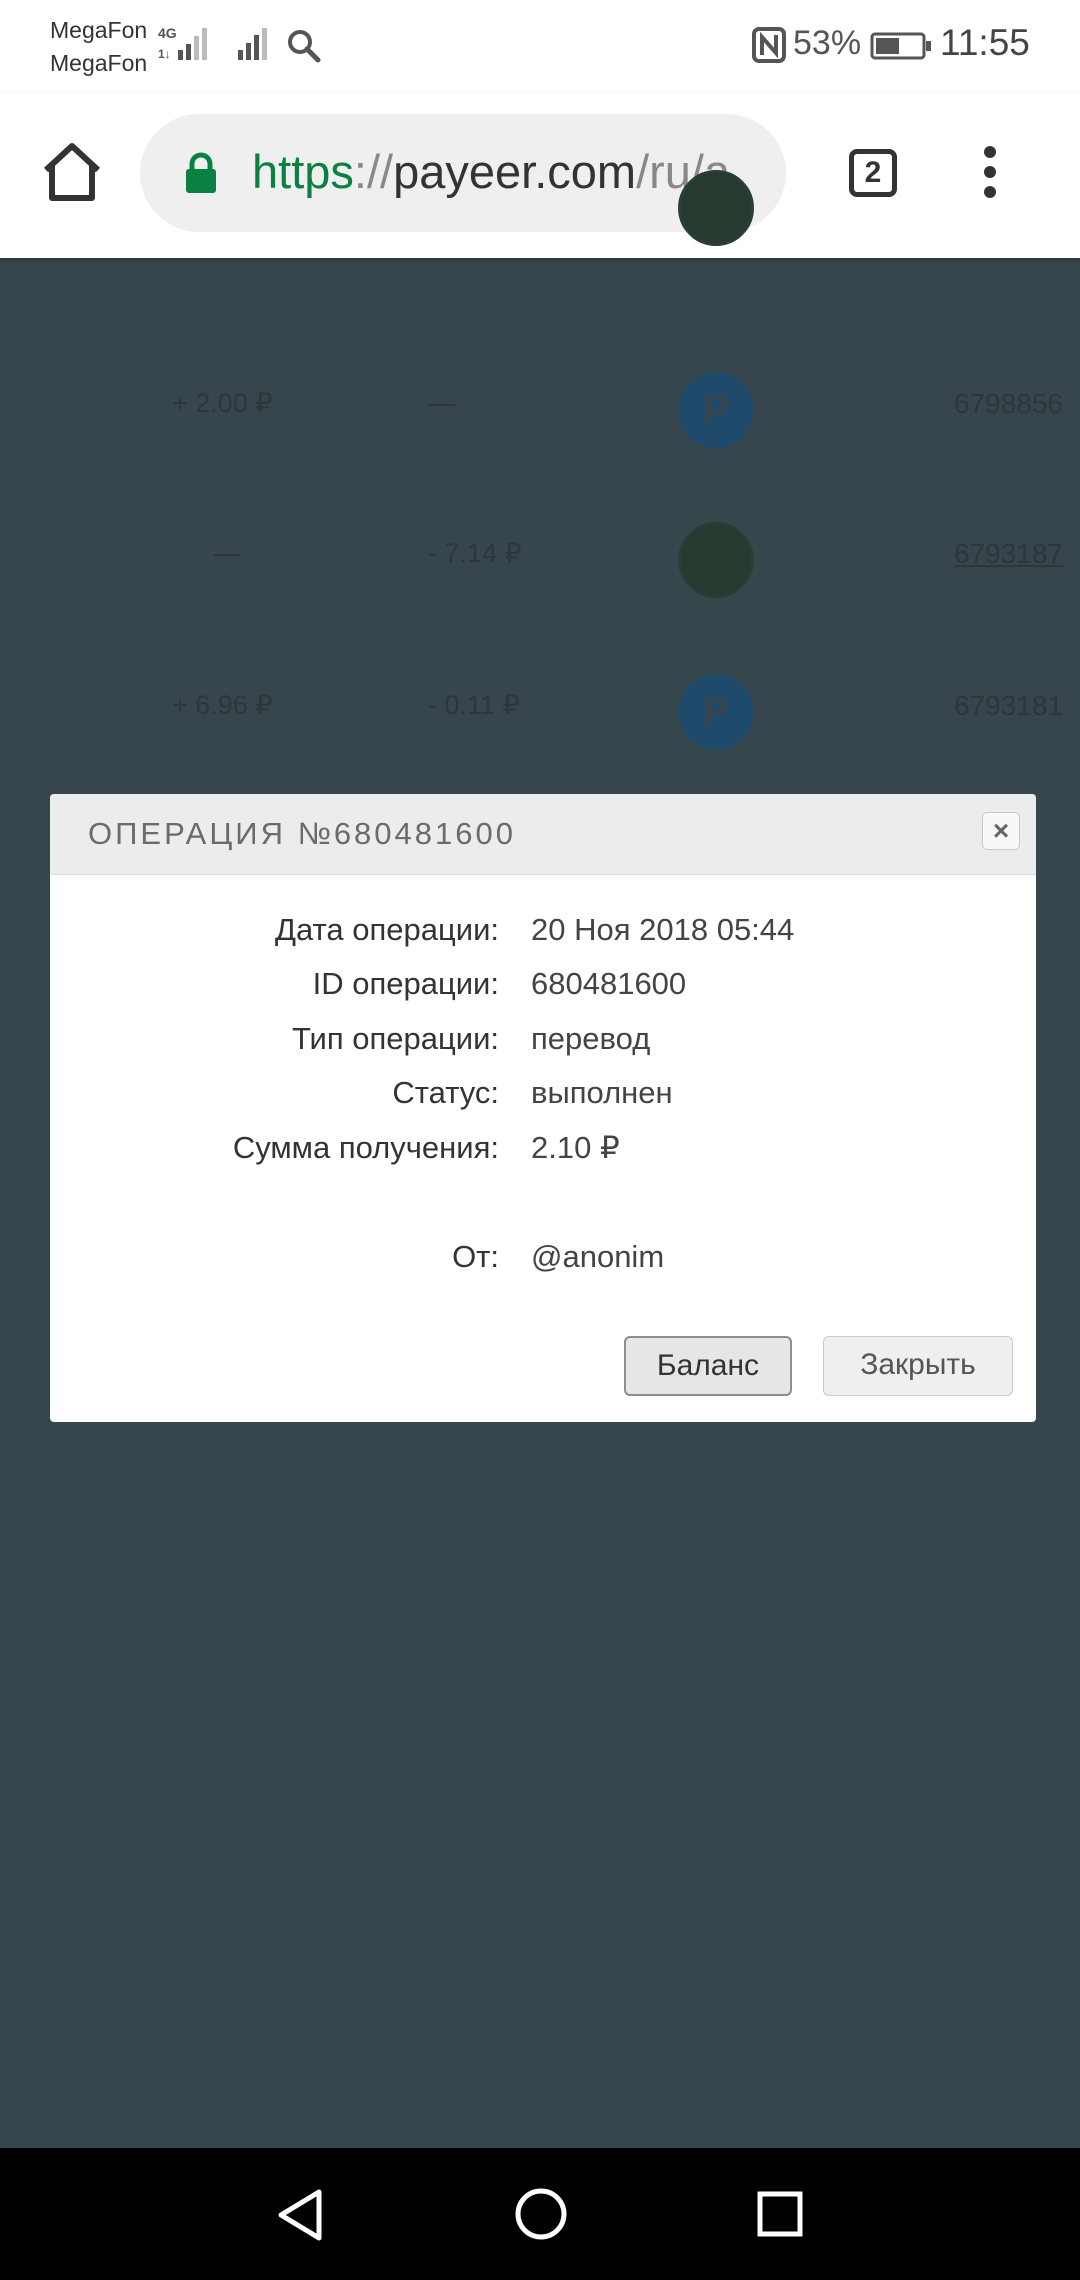 This screenshot has width=1080, height=2280. What do you see at coordinates (663, 929) in the screenshot?
I see `date-value: 20 Ноя 2018 05:44` at bounding box center [663, 929].